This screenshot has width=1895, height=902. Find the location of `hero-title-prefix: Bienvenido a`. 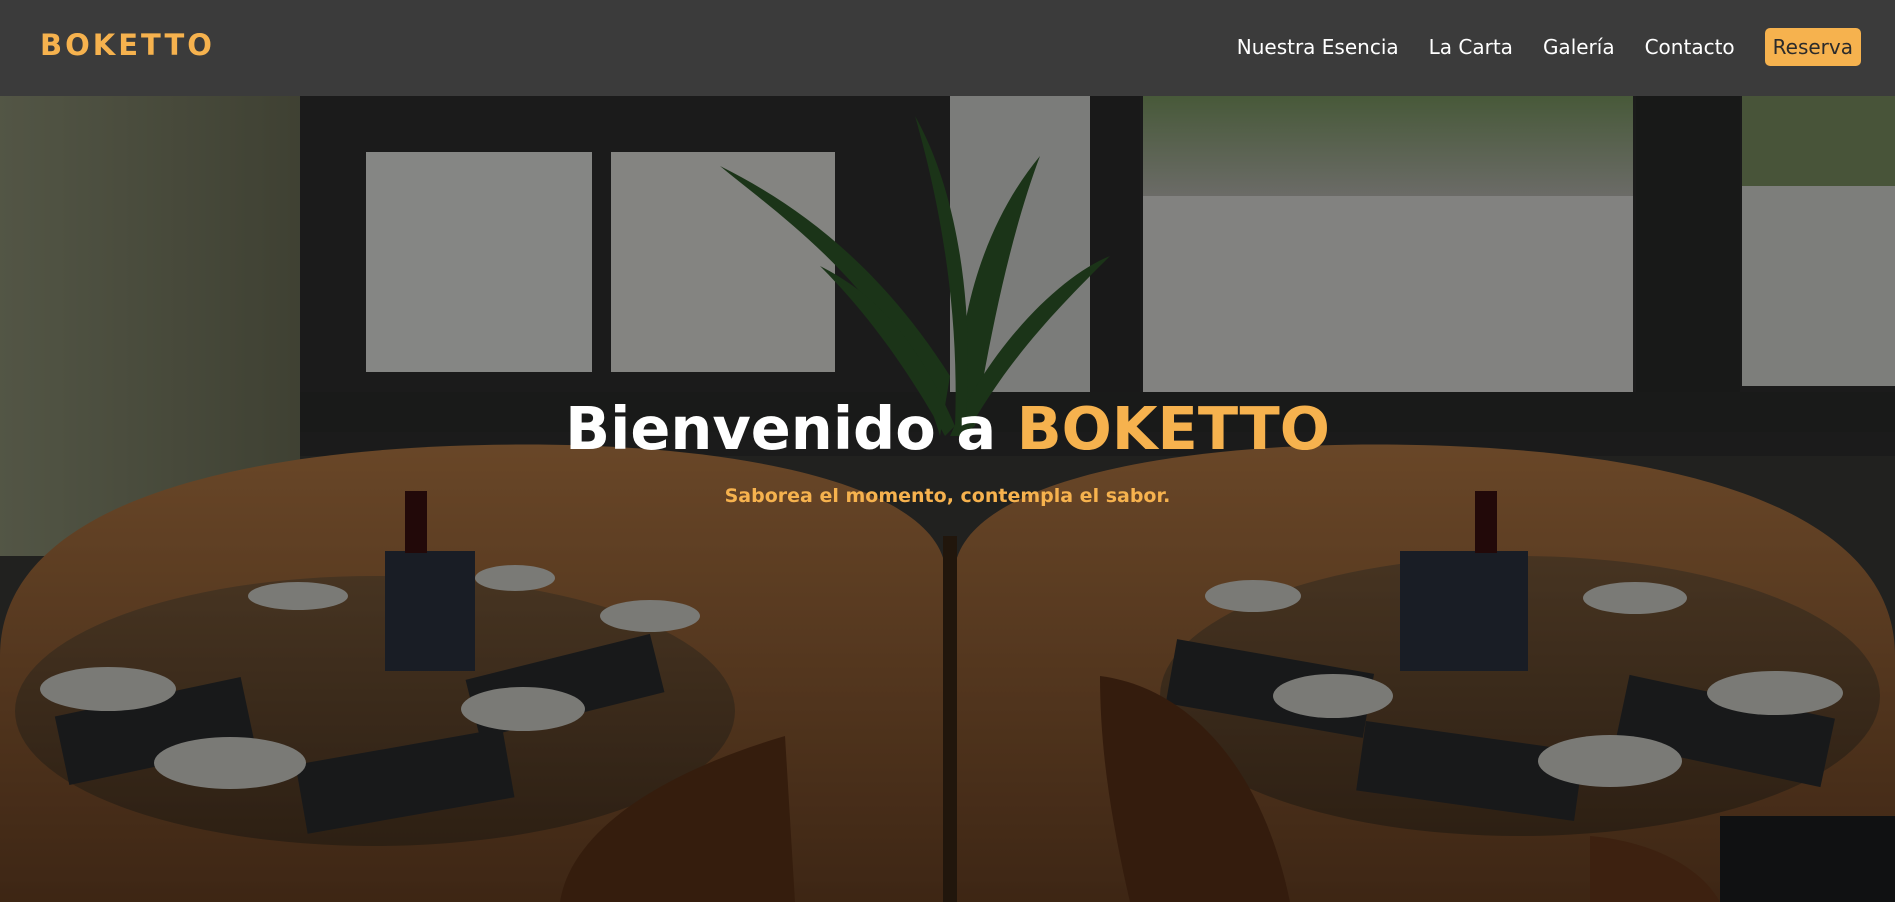

hero-title-prefix: Bienvenido a is located at coordinates (791, 428).